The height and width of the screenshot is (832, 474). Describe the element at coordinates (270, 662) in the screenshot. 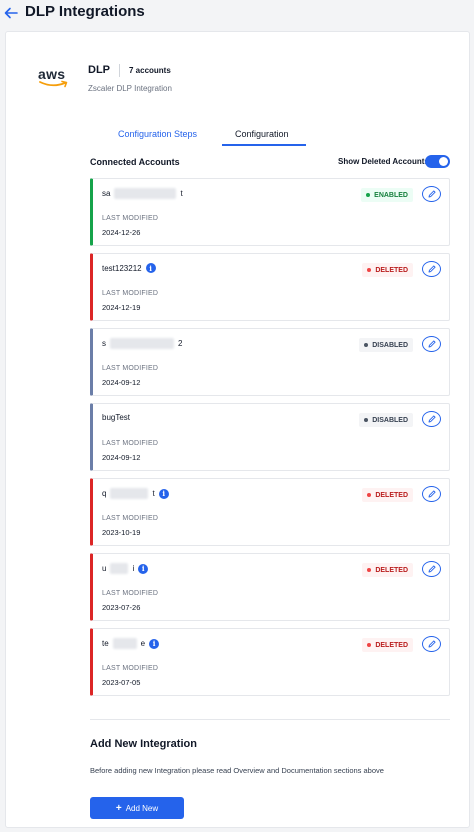

I see `account-card: te e i LAST MODIFIED 2023-07-05 DELETED` at that location.